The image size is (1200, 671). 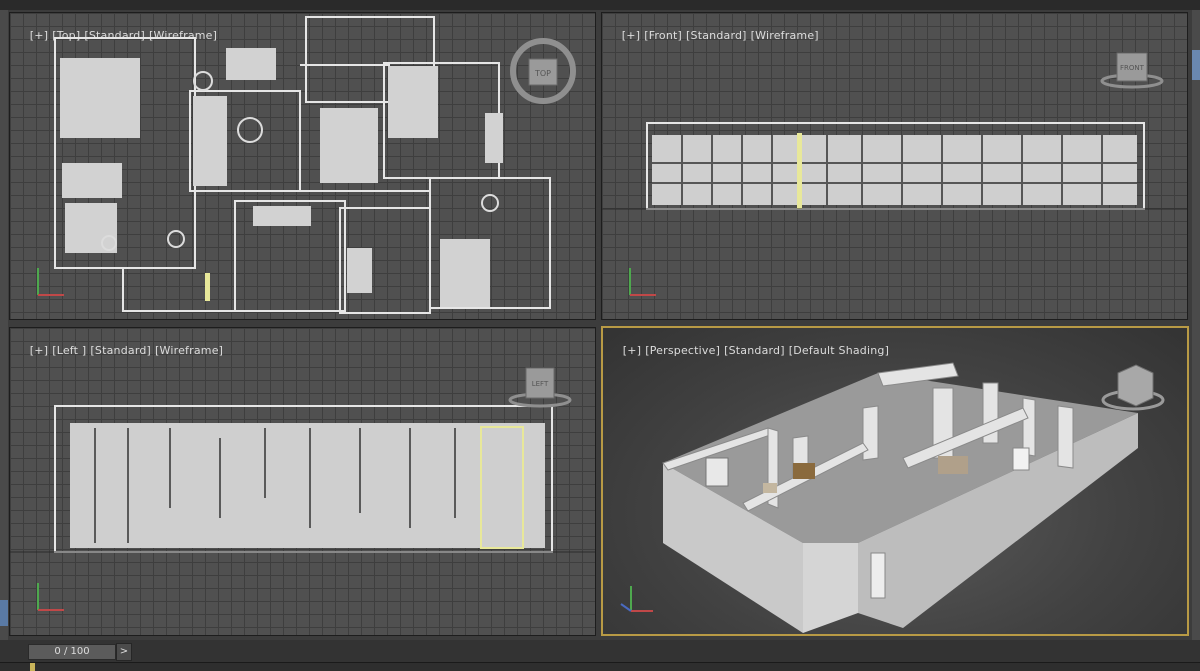 I want to click on time-slider: 0 / 100, so click(x=72, y=652).